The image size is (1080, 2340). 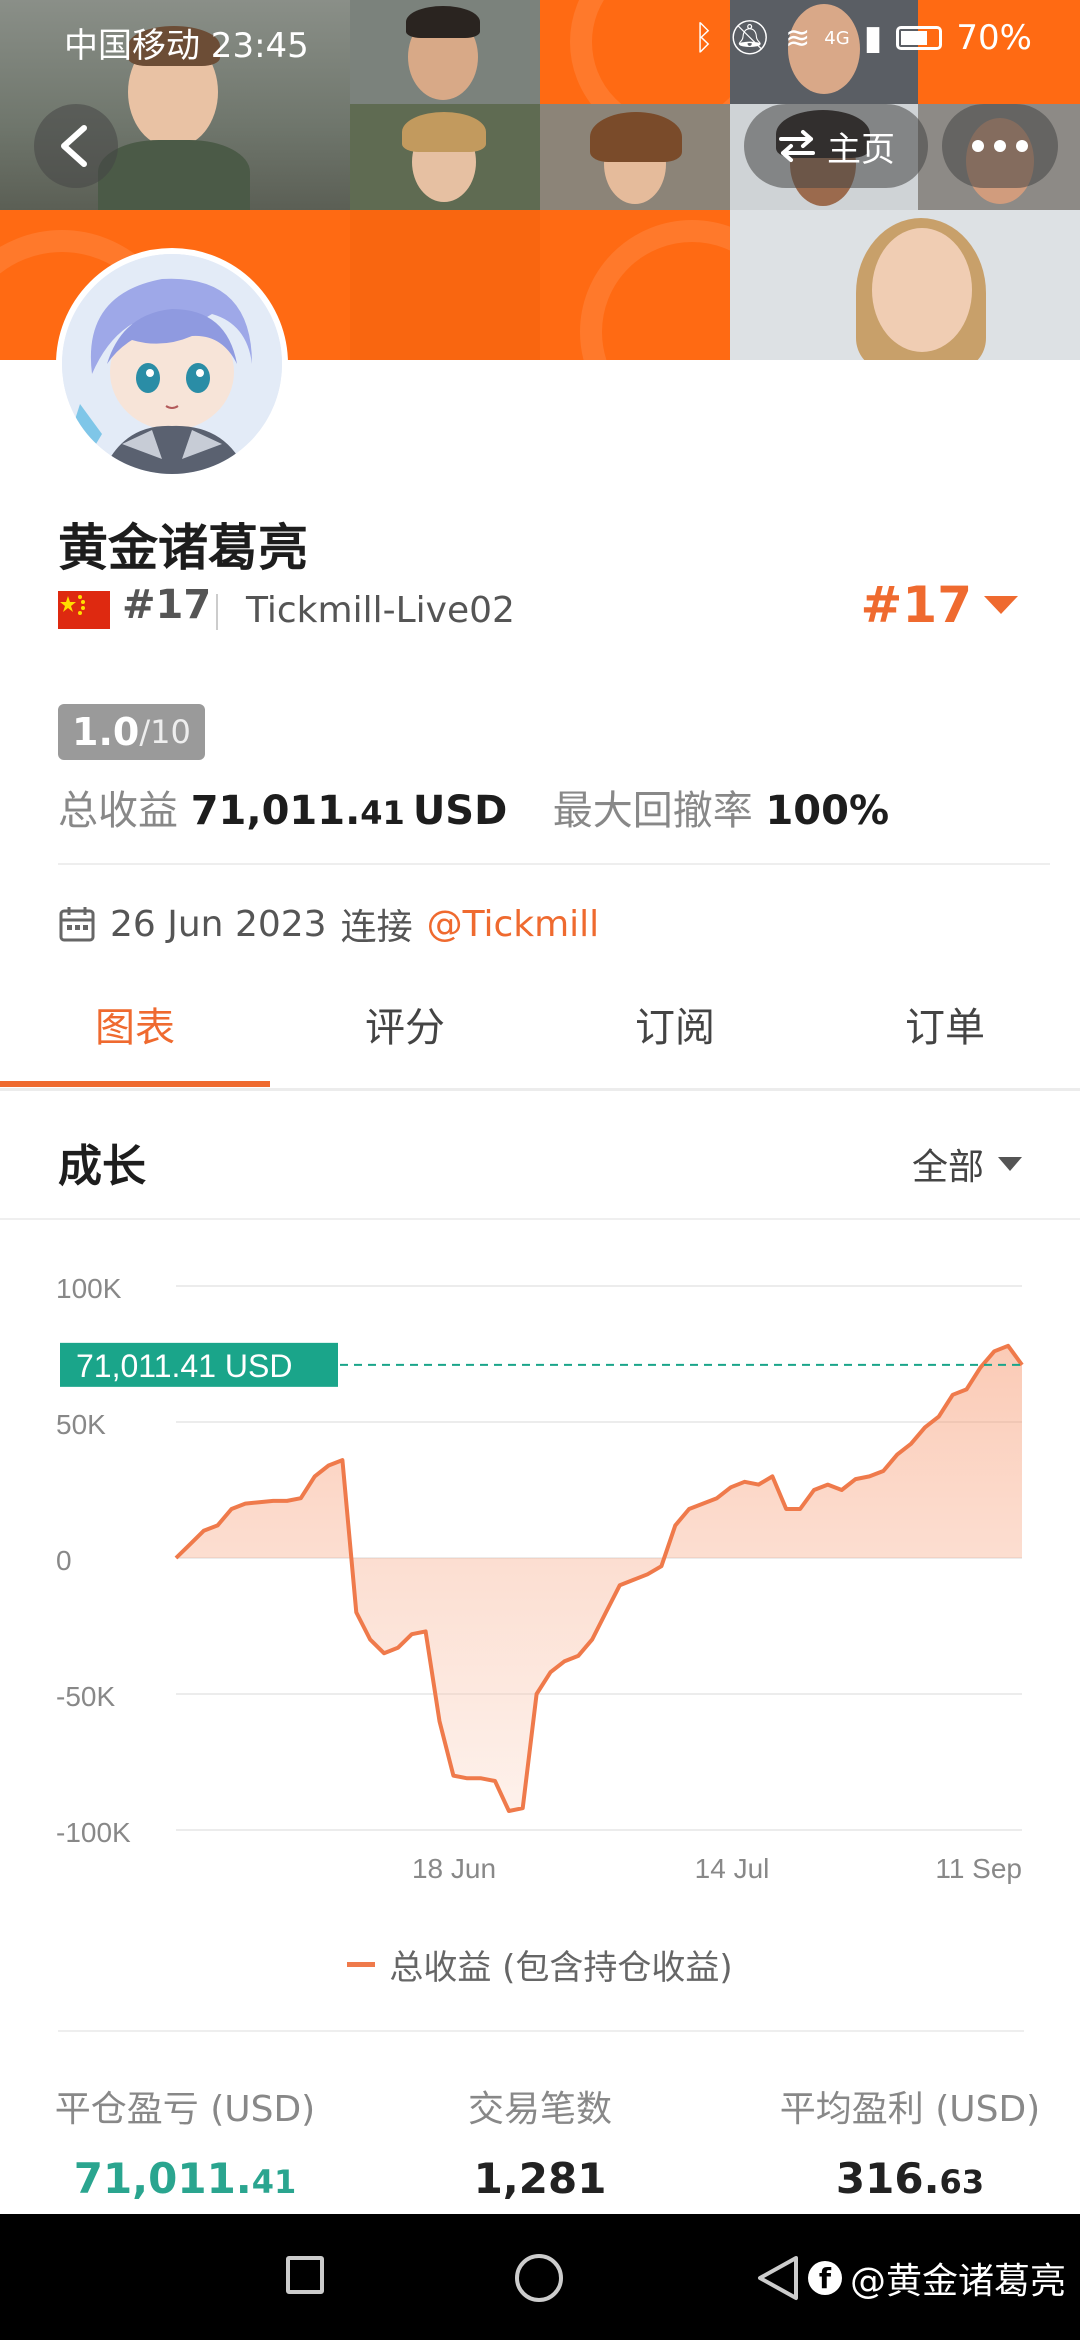 I want to click on joined-date: 26 Jun 2023, so click(x=218, y=924).